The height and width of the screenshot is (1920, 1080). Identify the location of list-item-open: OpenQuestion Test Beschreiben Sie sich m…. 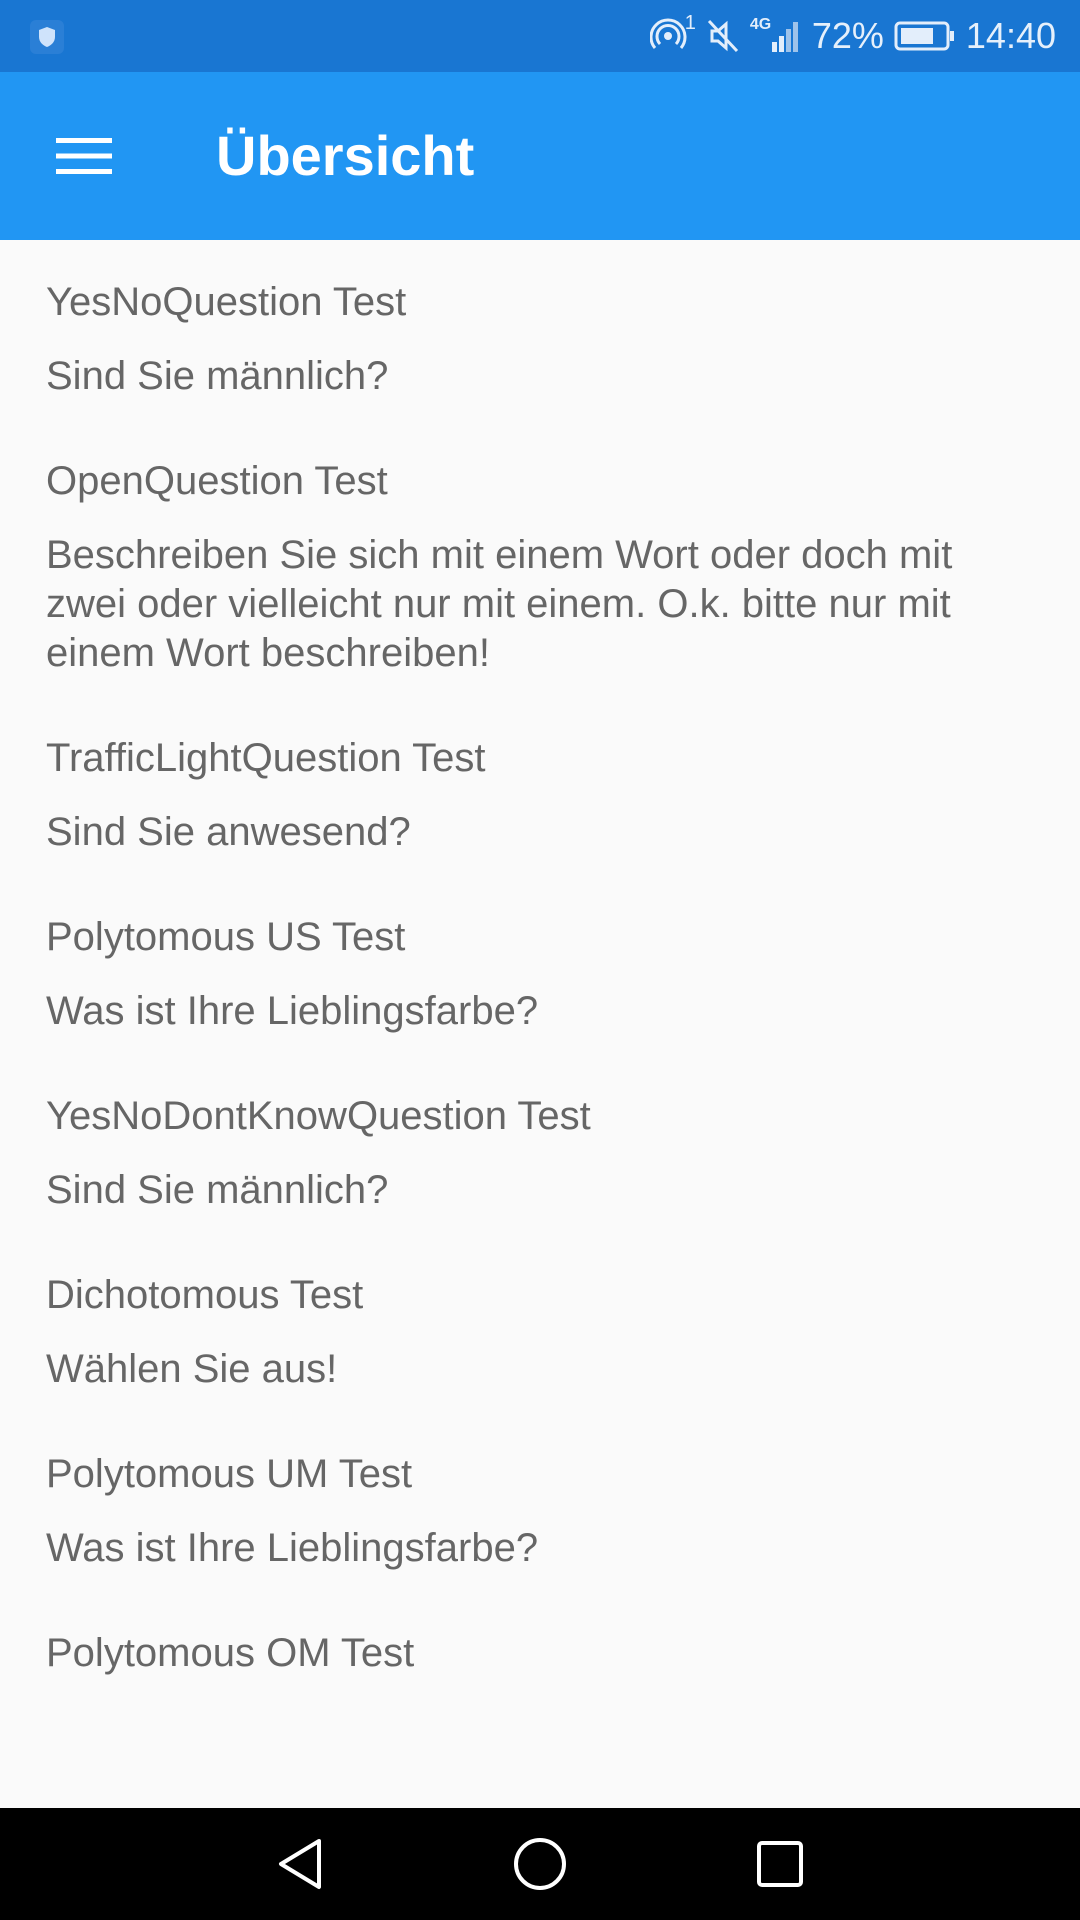
(540, 557).